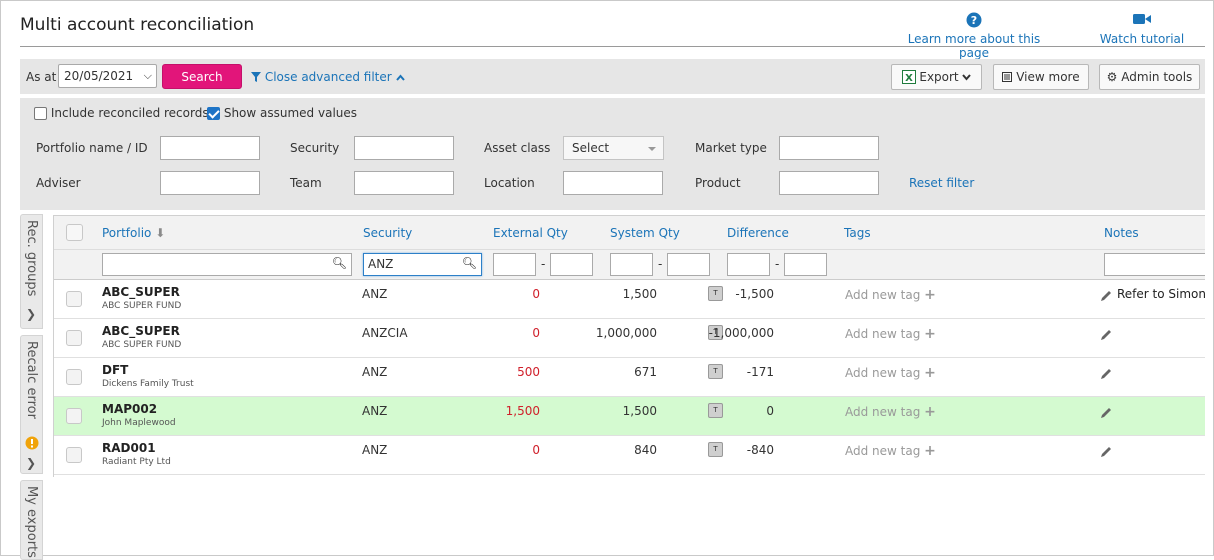 This screenshot has height=560, width=1214. What do you see at coordinates (536, 294) in the screenshot?
I see `external-qty-cell: 0` at bounding box center [536, 294].